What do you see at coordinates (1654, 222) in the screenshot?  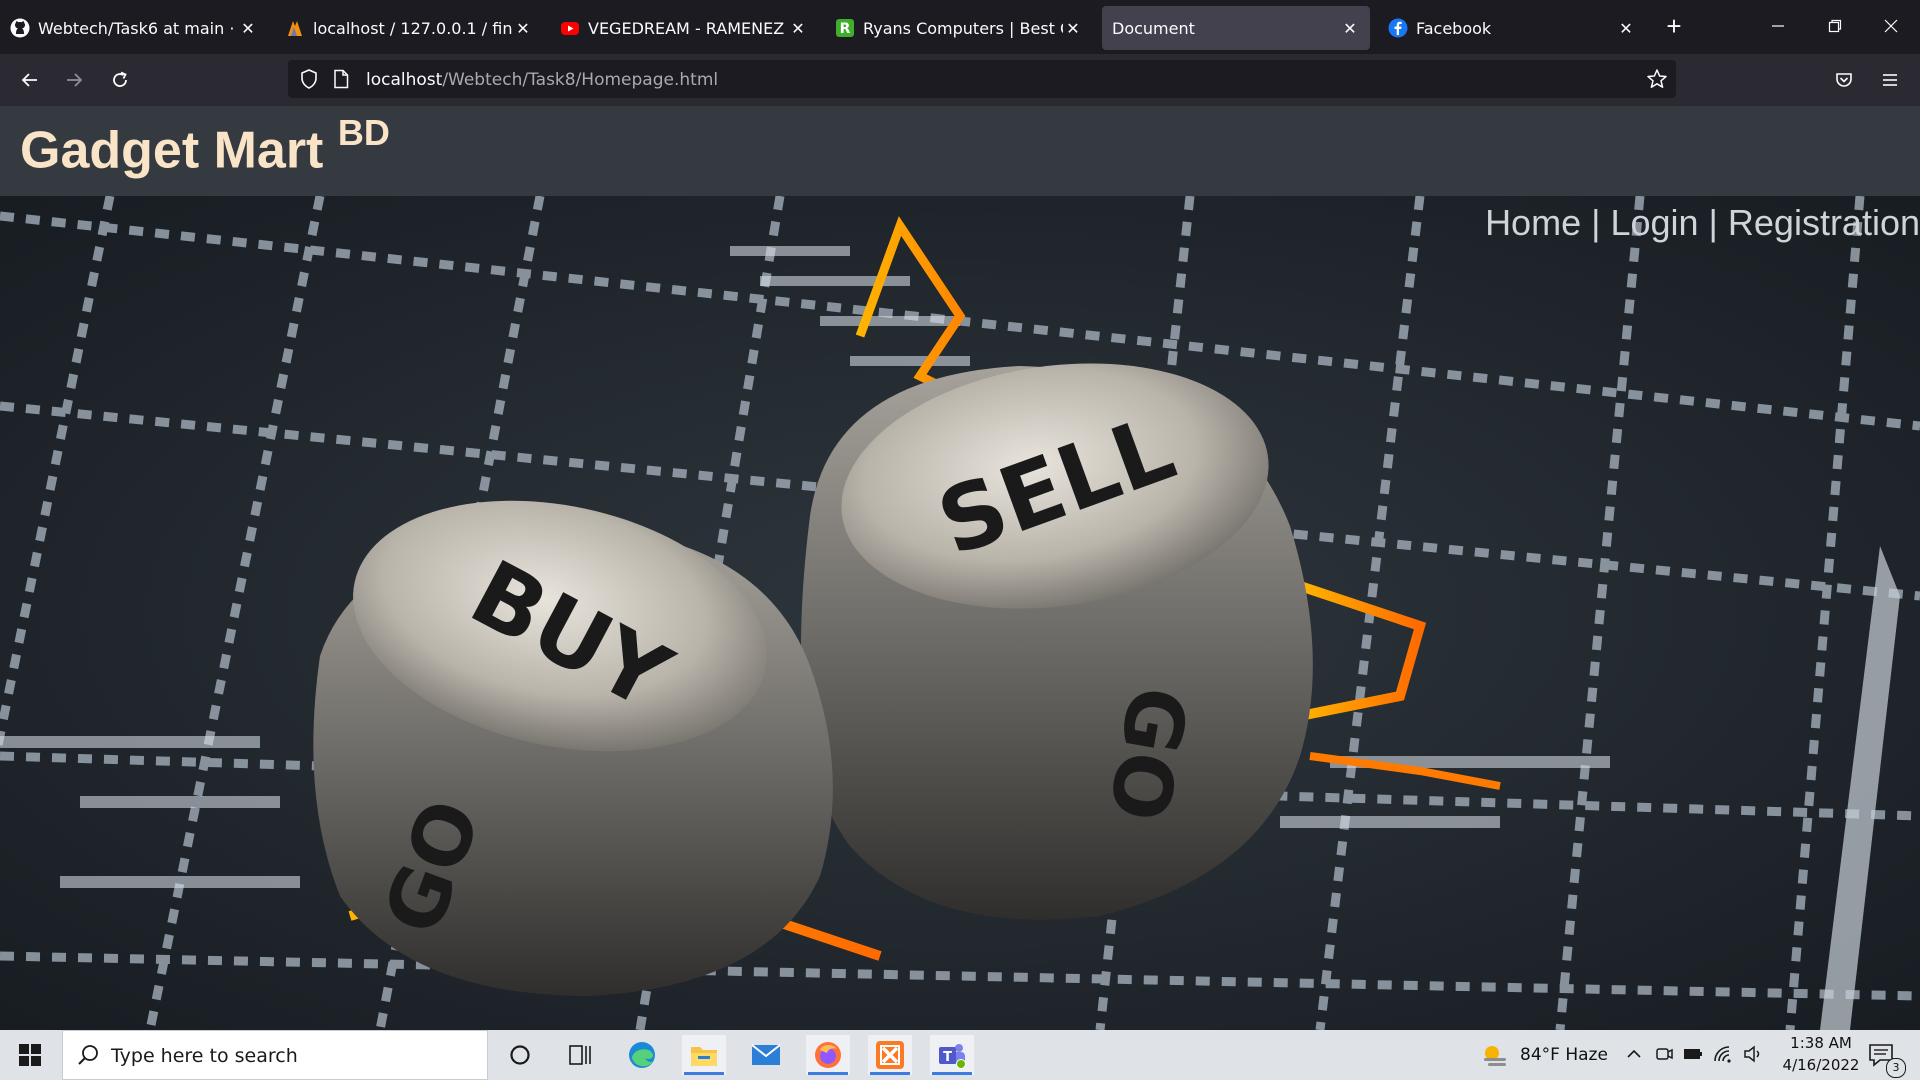 I see `nav-login-link: Login` at bounding box center [1654, 222].